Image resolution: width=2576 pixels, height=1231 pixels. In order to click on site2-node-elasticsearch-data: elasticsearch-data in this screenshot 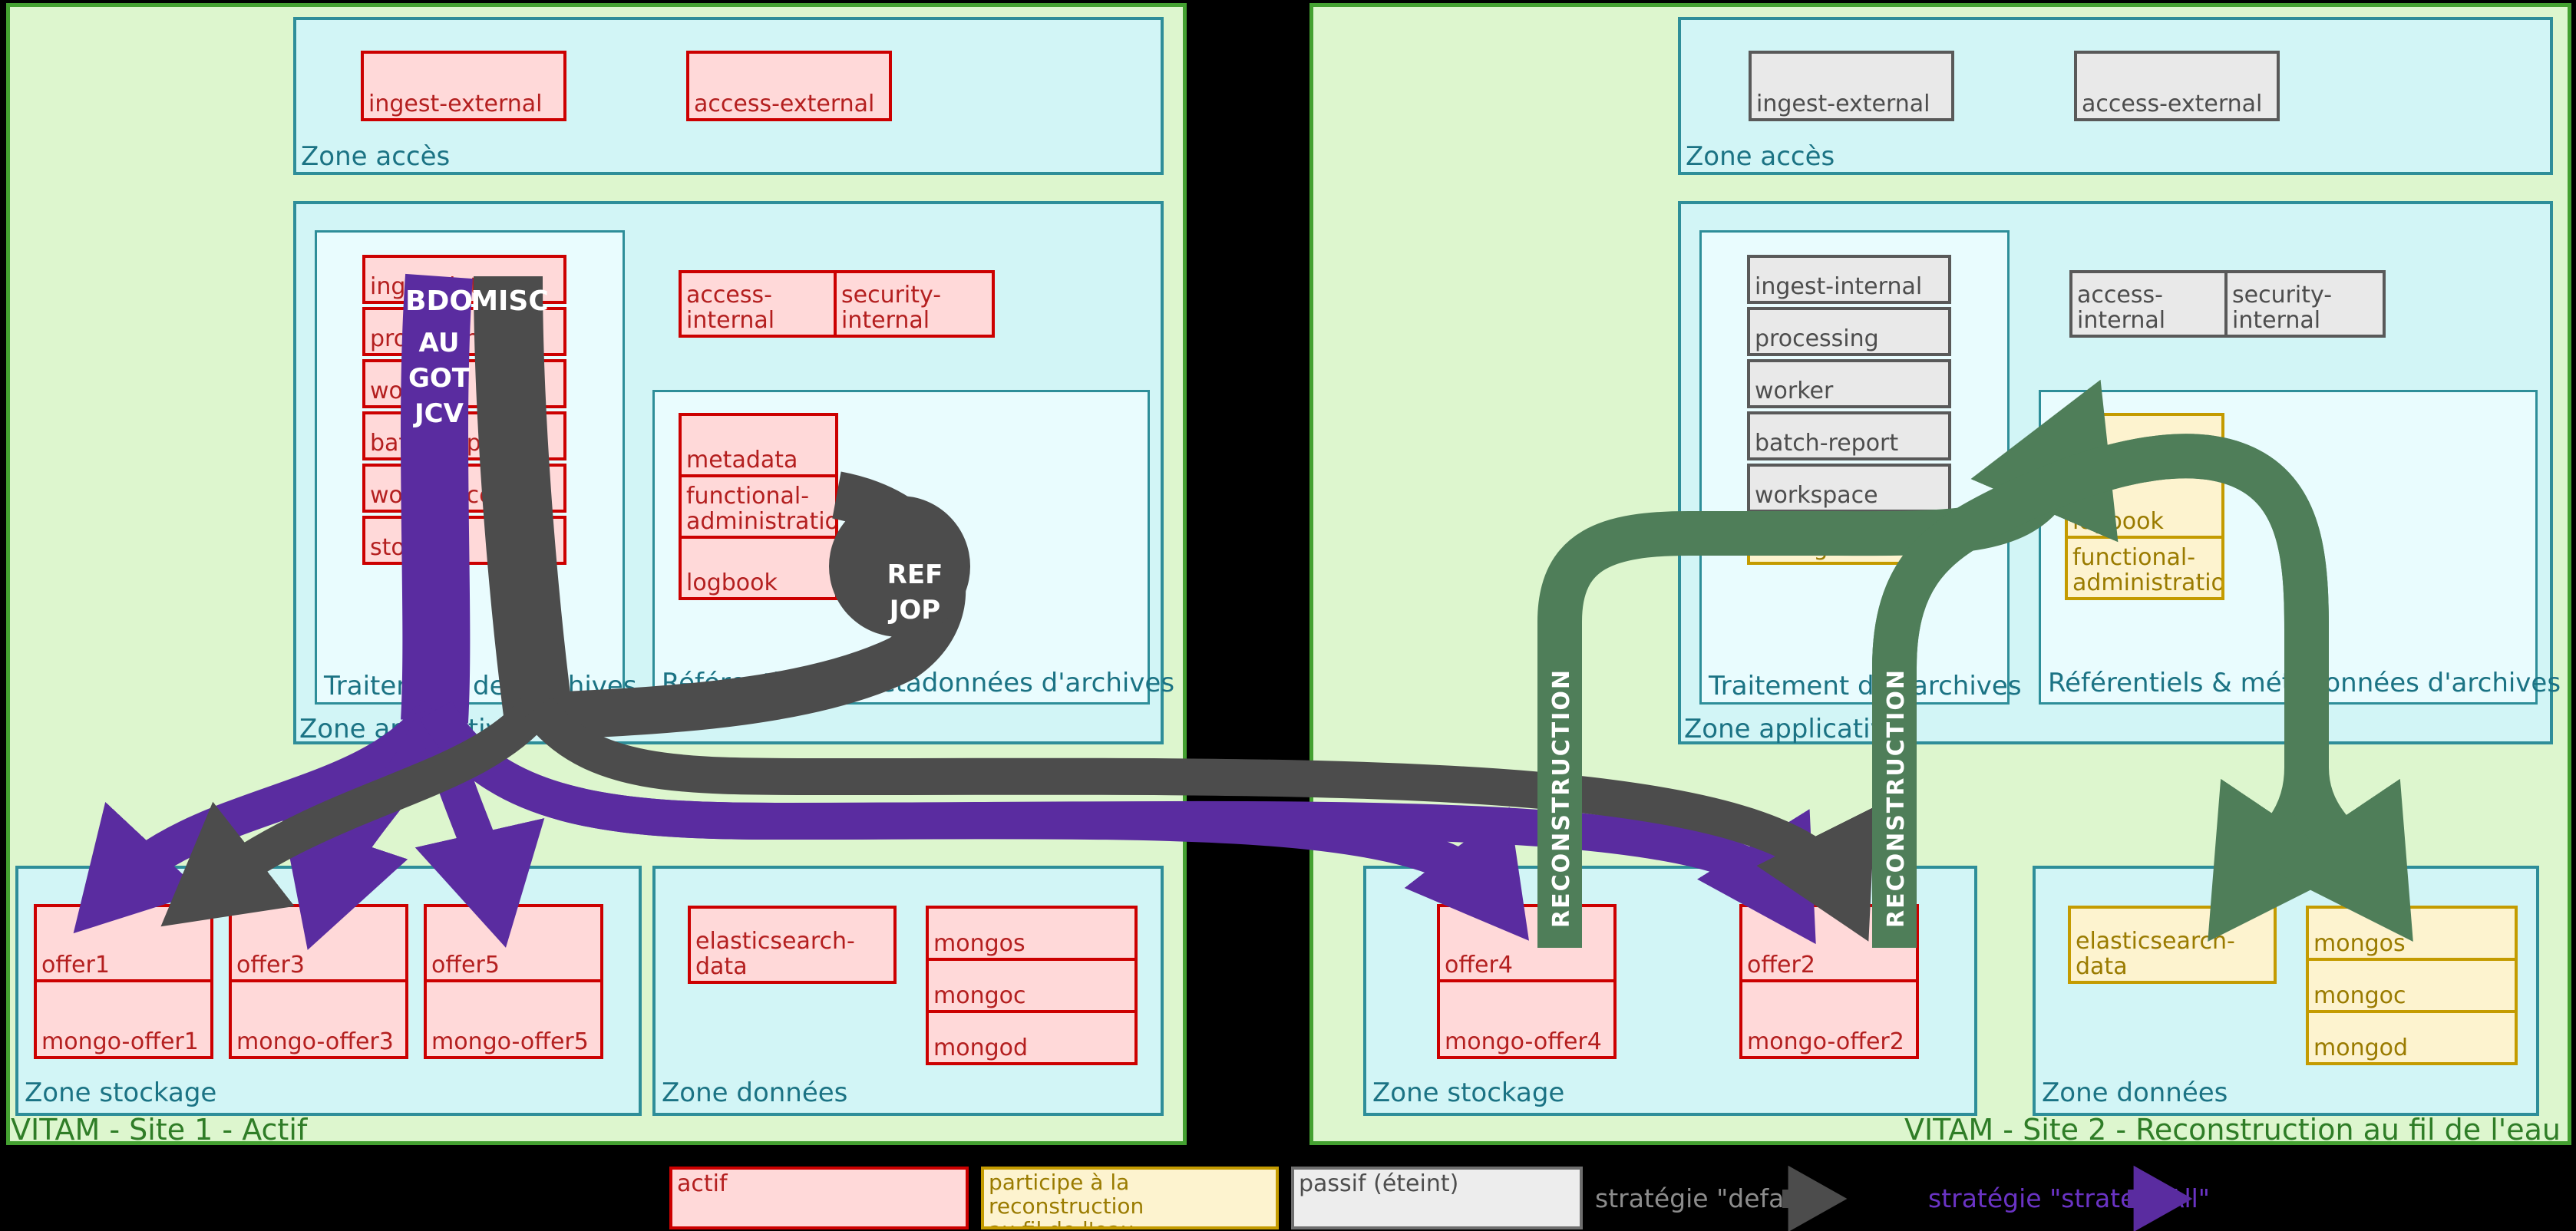, I will do `click(2172, 945)`.